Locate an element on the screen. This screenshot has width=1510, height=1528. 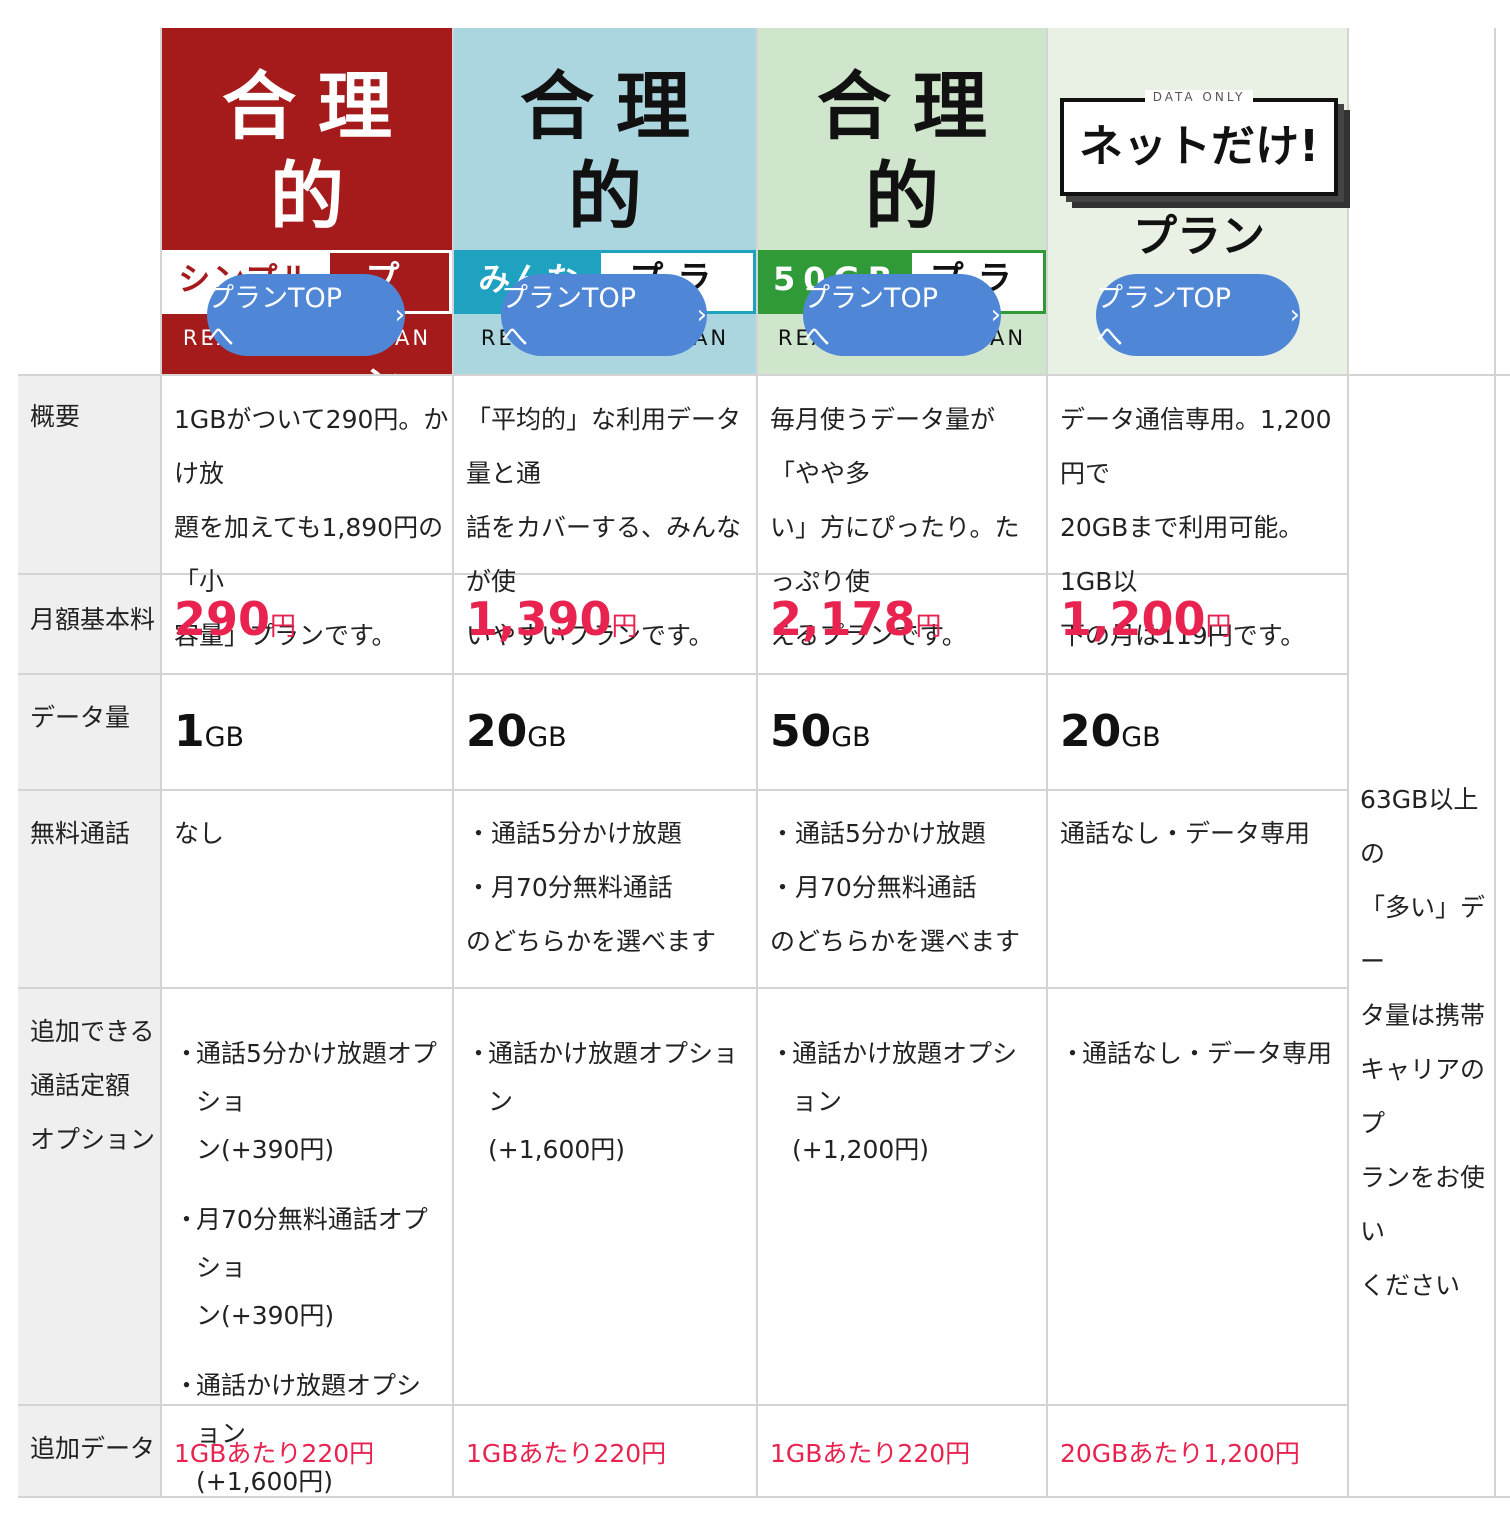
row-label-text: 概要 is located at coordinates (55, 416).